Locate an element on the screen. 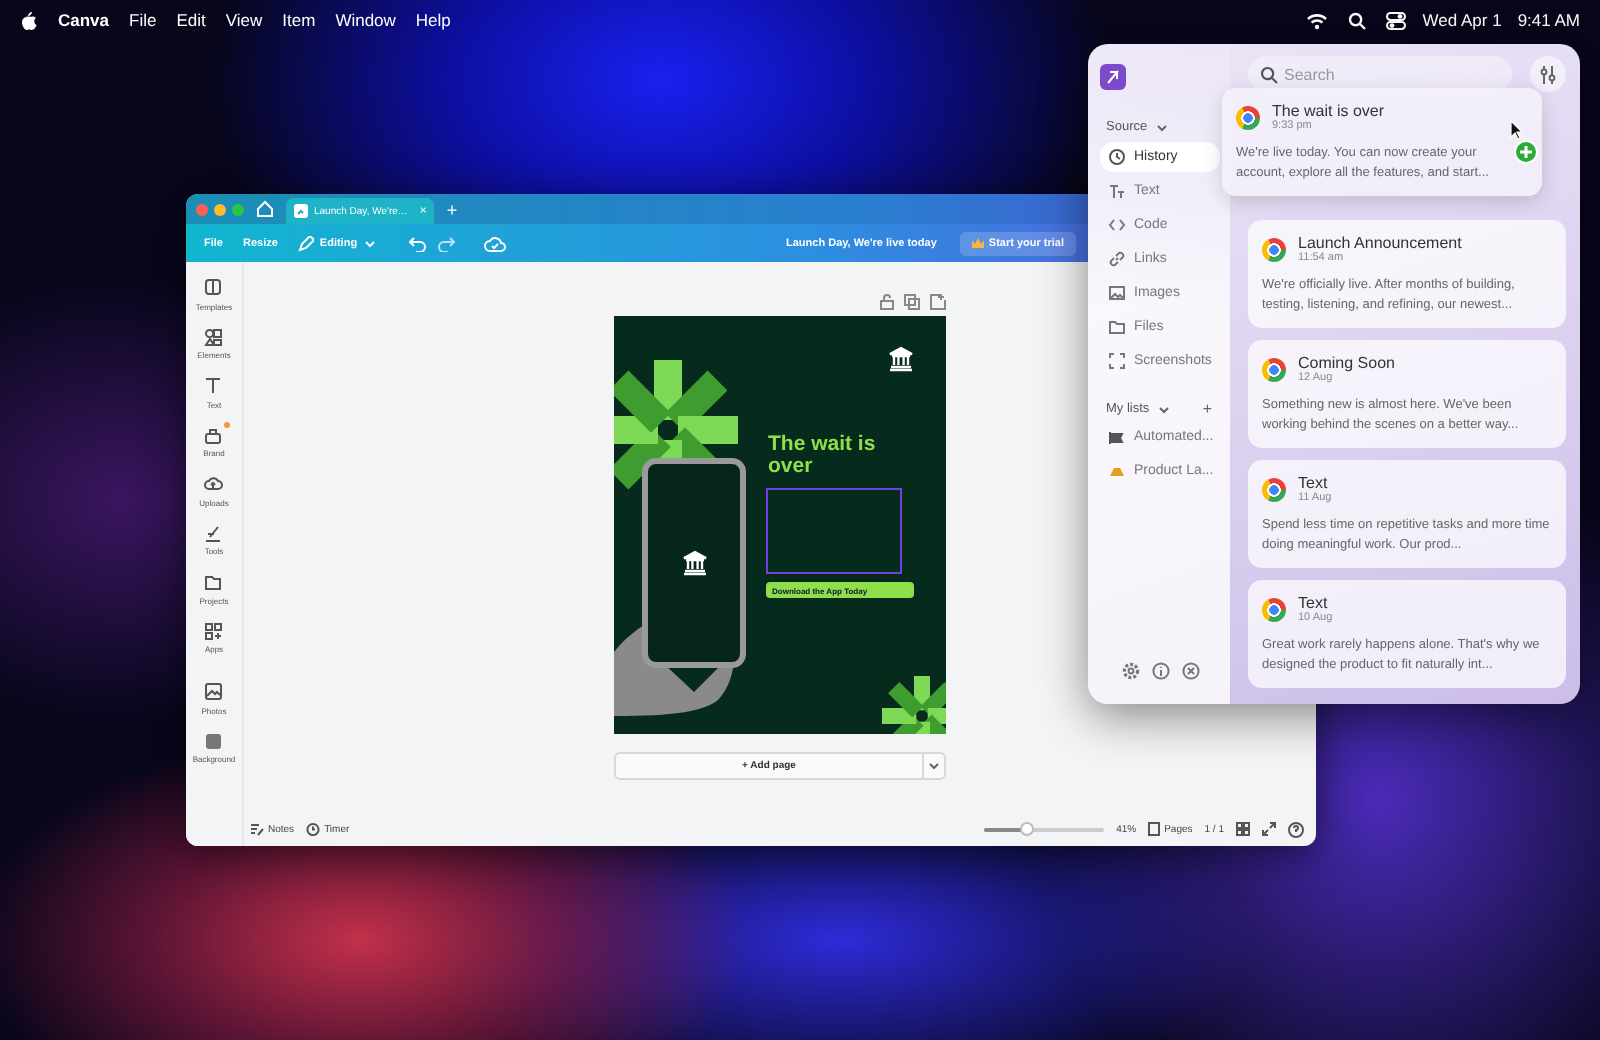 The image size is (1600, 1040). info-icon is located at coordinates (1161, 671).